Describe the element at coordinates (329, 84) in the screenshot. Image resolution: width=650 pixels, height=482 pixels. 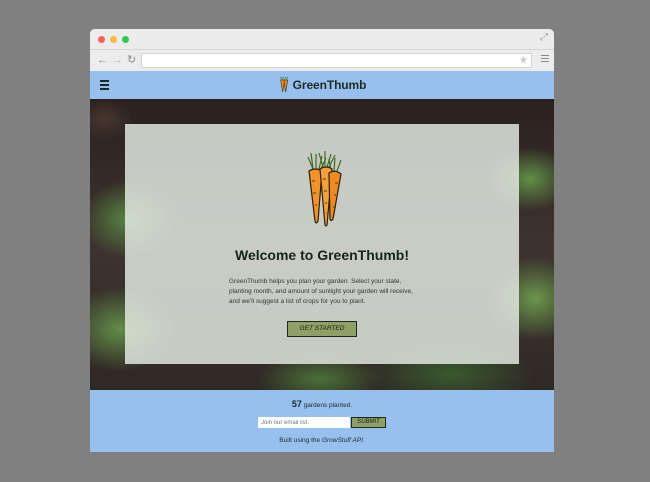
I see `brand-name: GreenThumb` at that location.